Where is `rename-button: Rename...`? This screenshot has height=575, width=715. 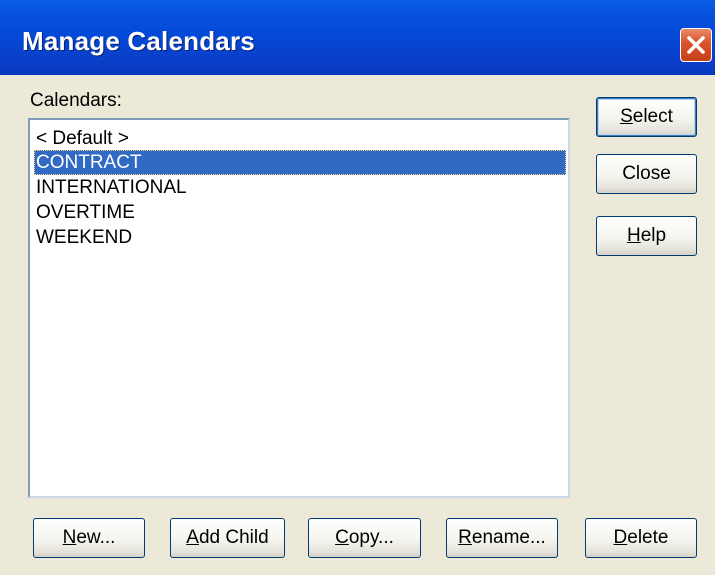 rename-button: Rename... is located at coordinates (502, 538).